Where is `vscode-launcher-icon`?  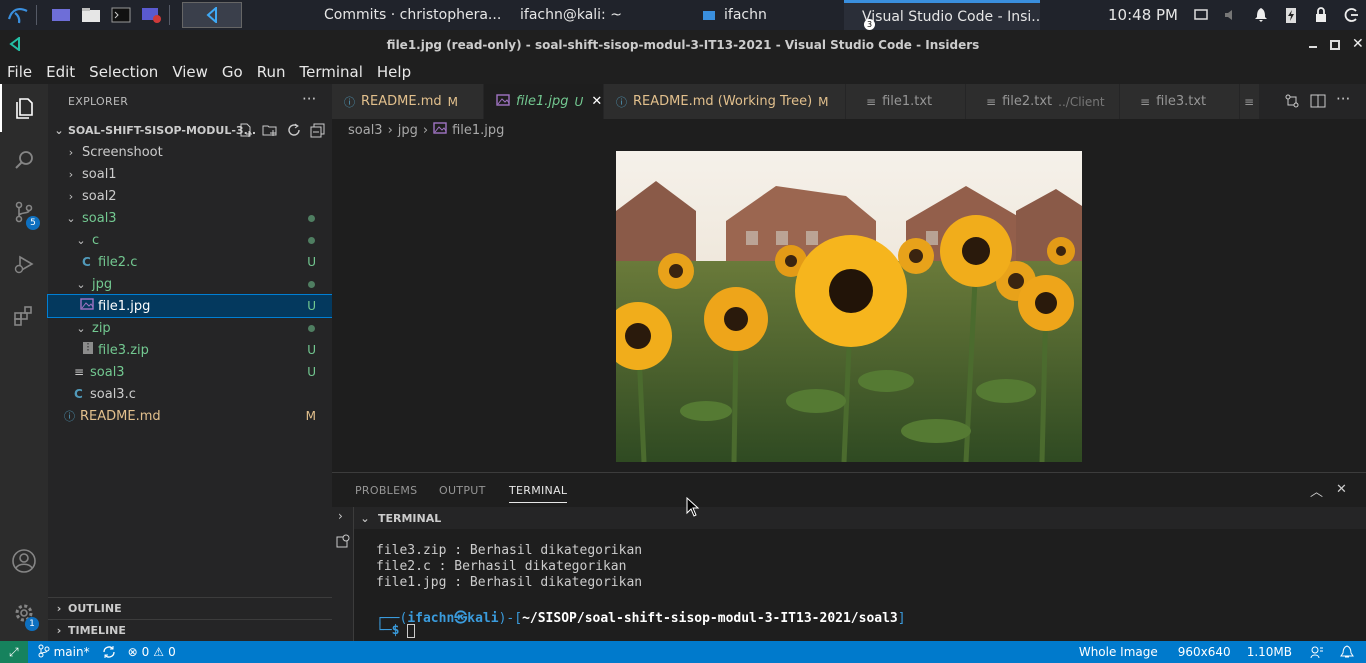 vscode-launcher-icon is located at coordinates (212, 15).